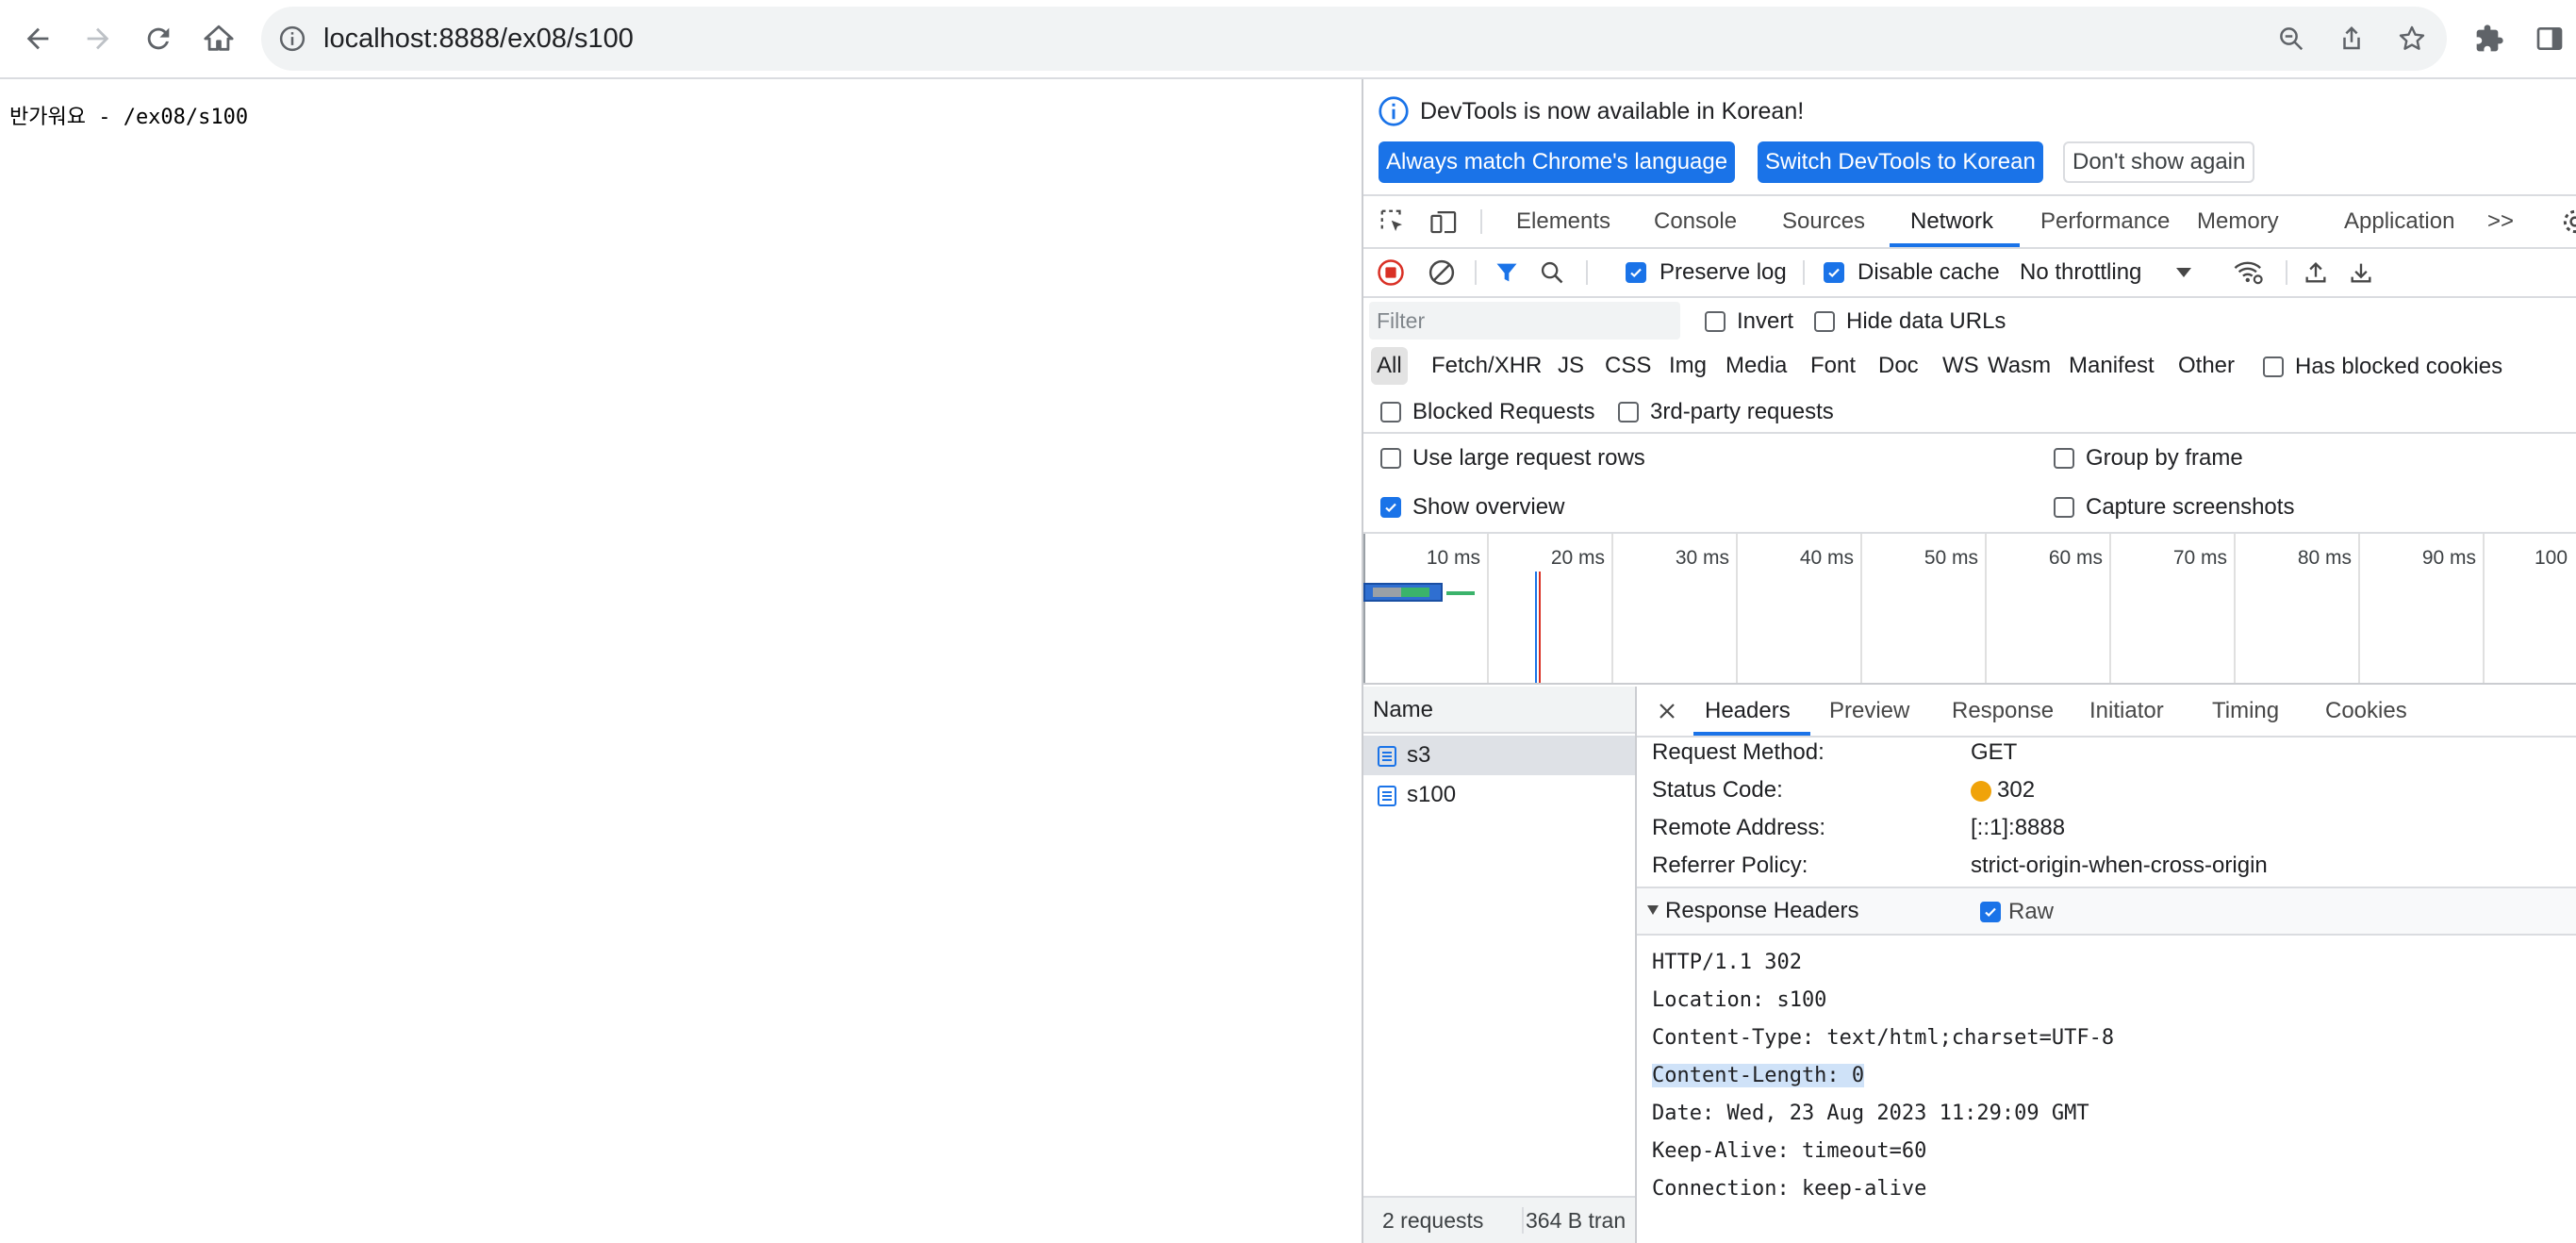 The height and width of the screenshot is (1243, 2576). I want to click on detail-tab-timing: Timing, so click(2245, 711).